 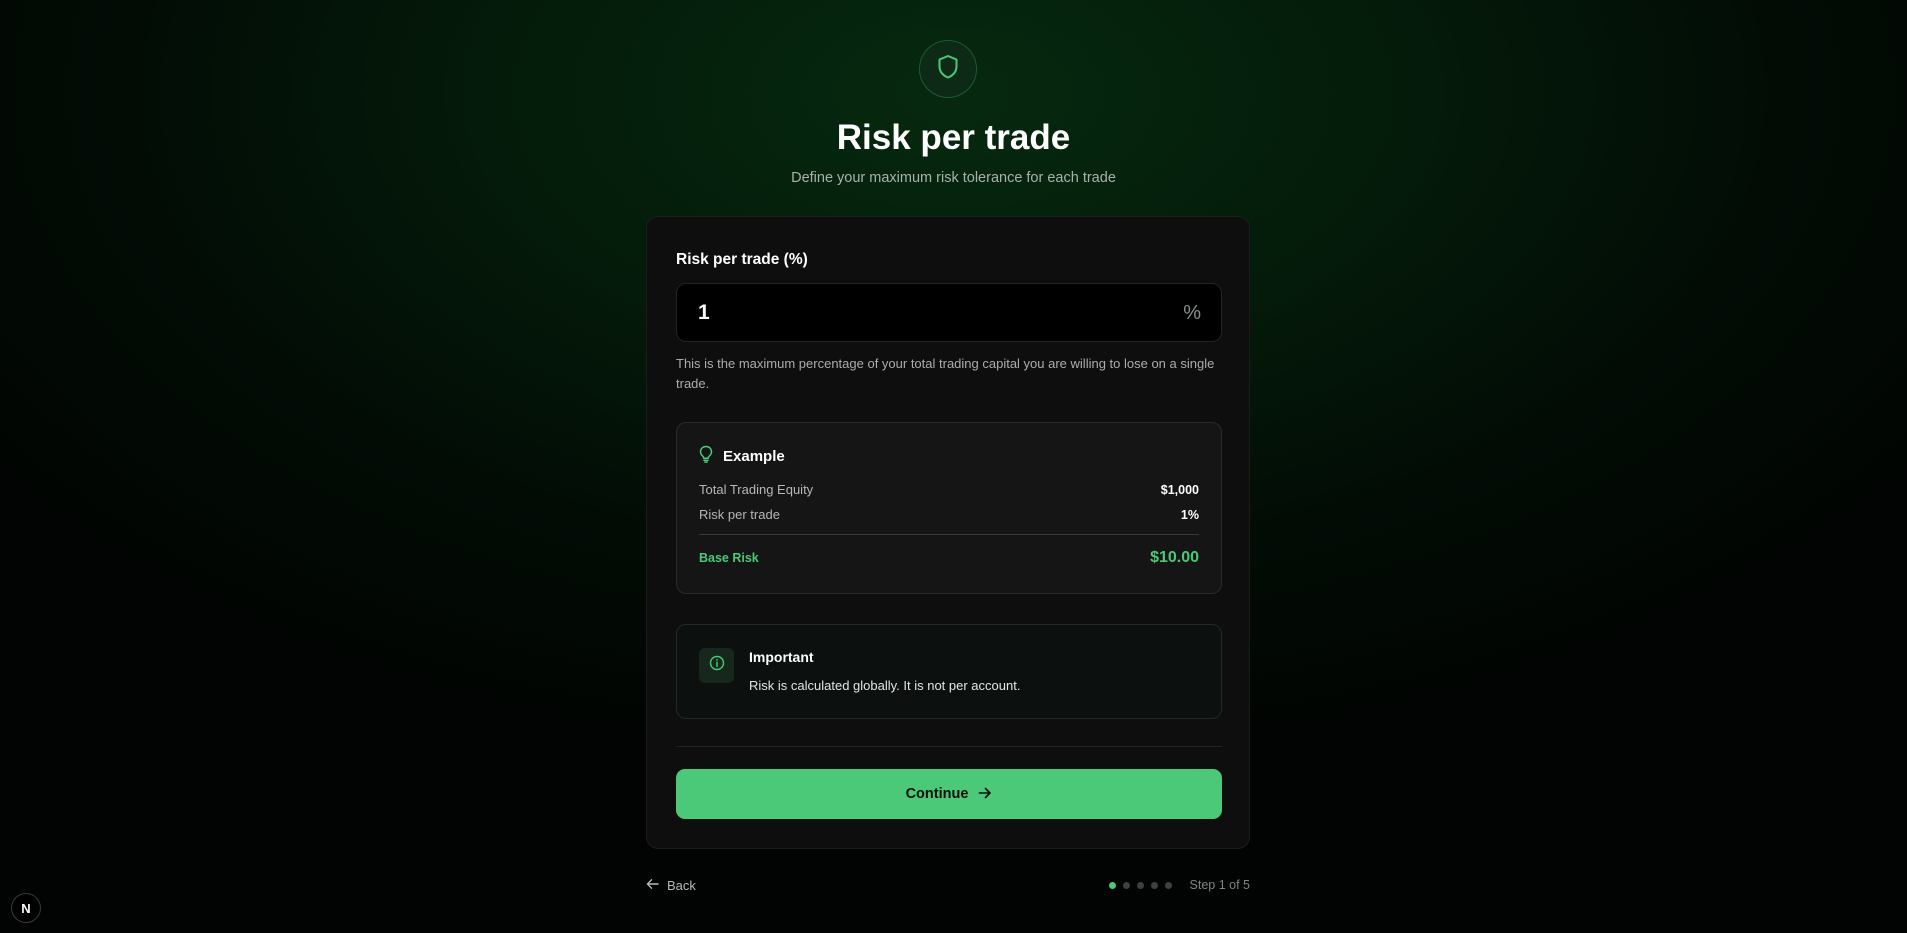 I want to click on risk-input-value: 1, so click(x=704, y=313).